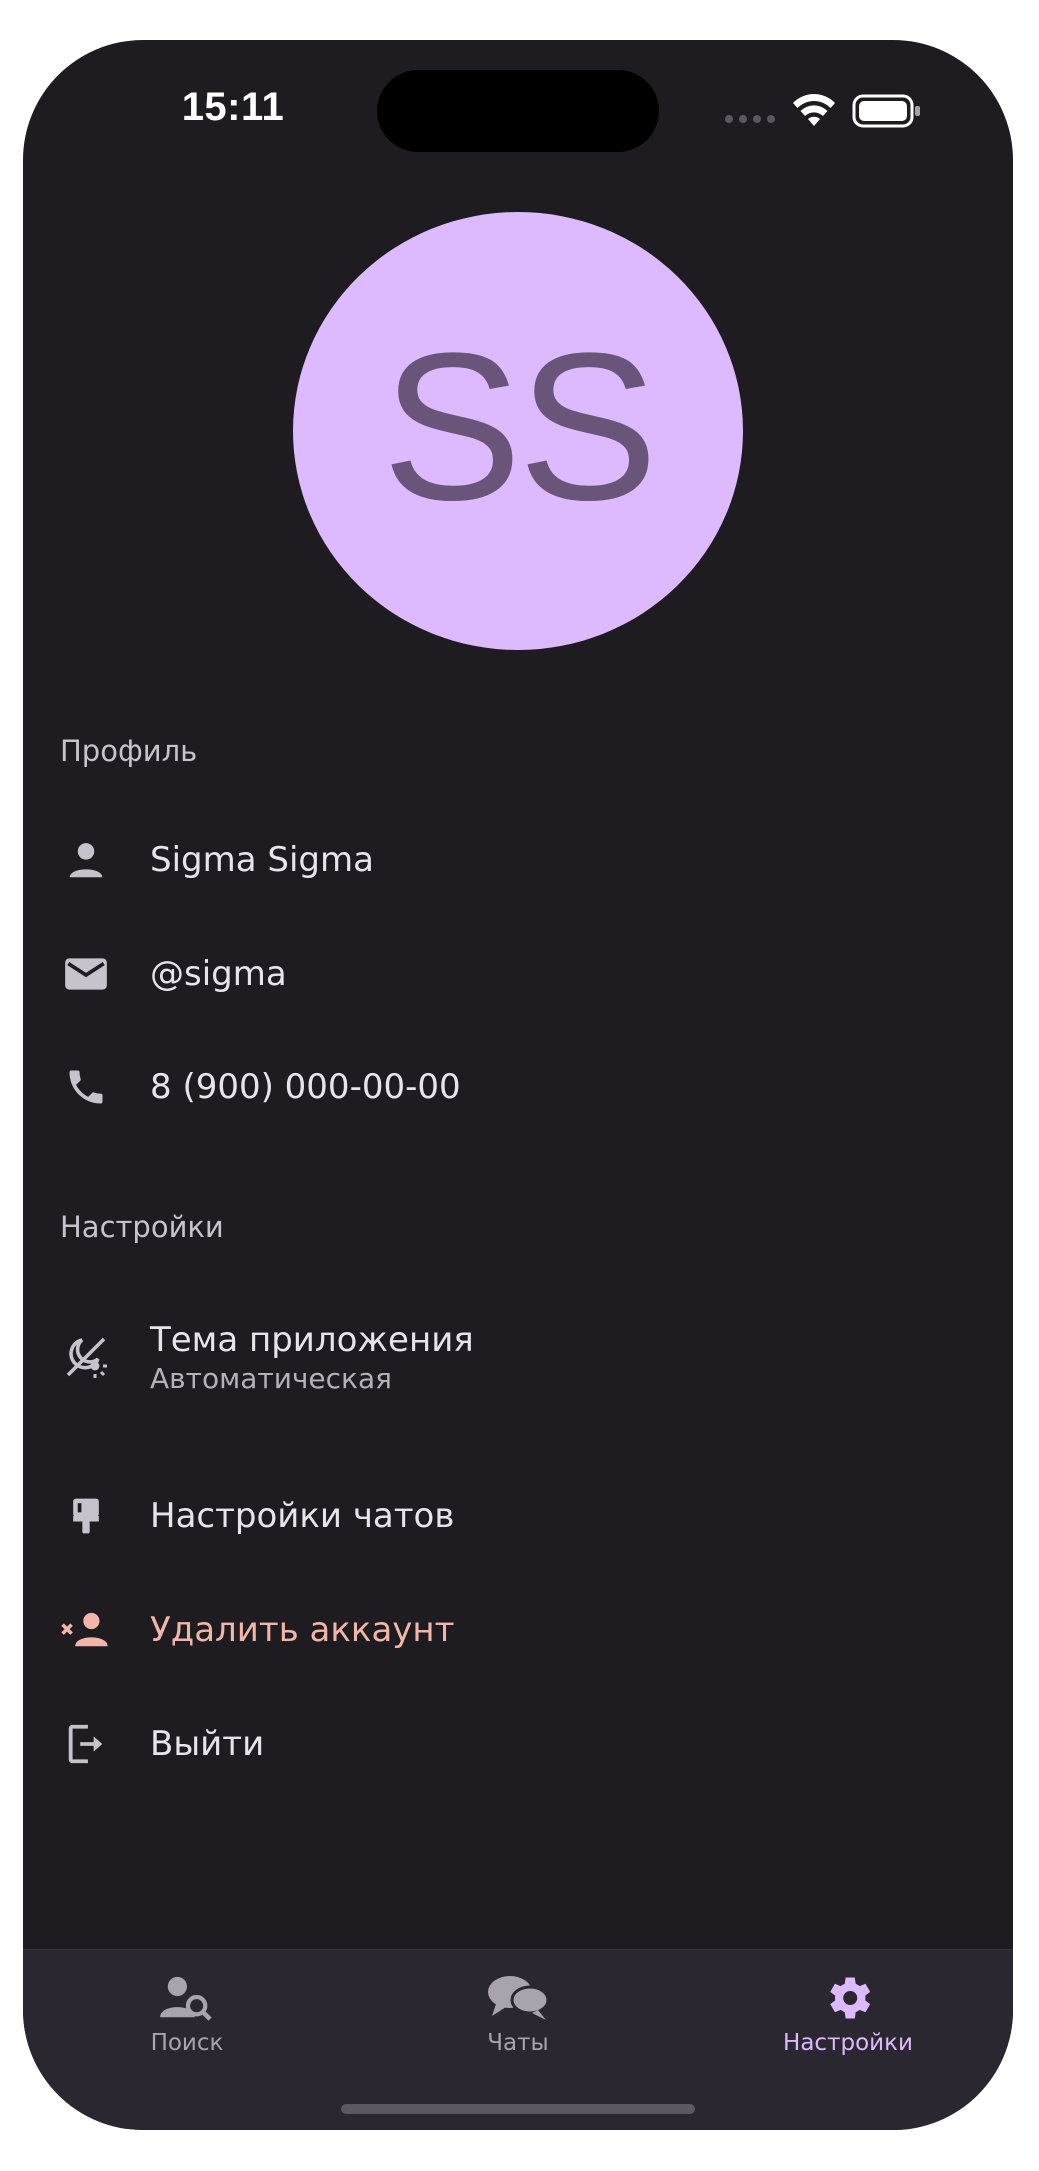 Image resolution: width=1039 pixels, height=2171 pixels. Describe the element at coordinates (86, 860) in the screenshot. I see `person-icon` at that location.